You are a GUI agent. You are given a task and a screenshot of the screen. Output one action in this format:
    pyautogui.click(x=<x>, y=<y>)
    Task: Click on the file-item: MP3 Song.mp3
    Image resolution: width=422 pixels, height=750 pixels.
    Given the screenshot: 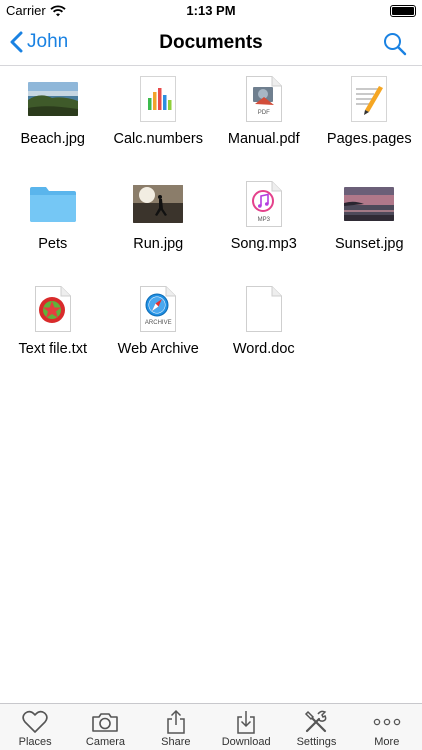 What is the action you would take?
    pyautogui.click(x=264, y=221)
    